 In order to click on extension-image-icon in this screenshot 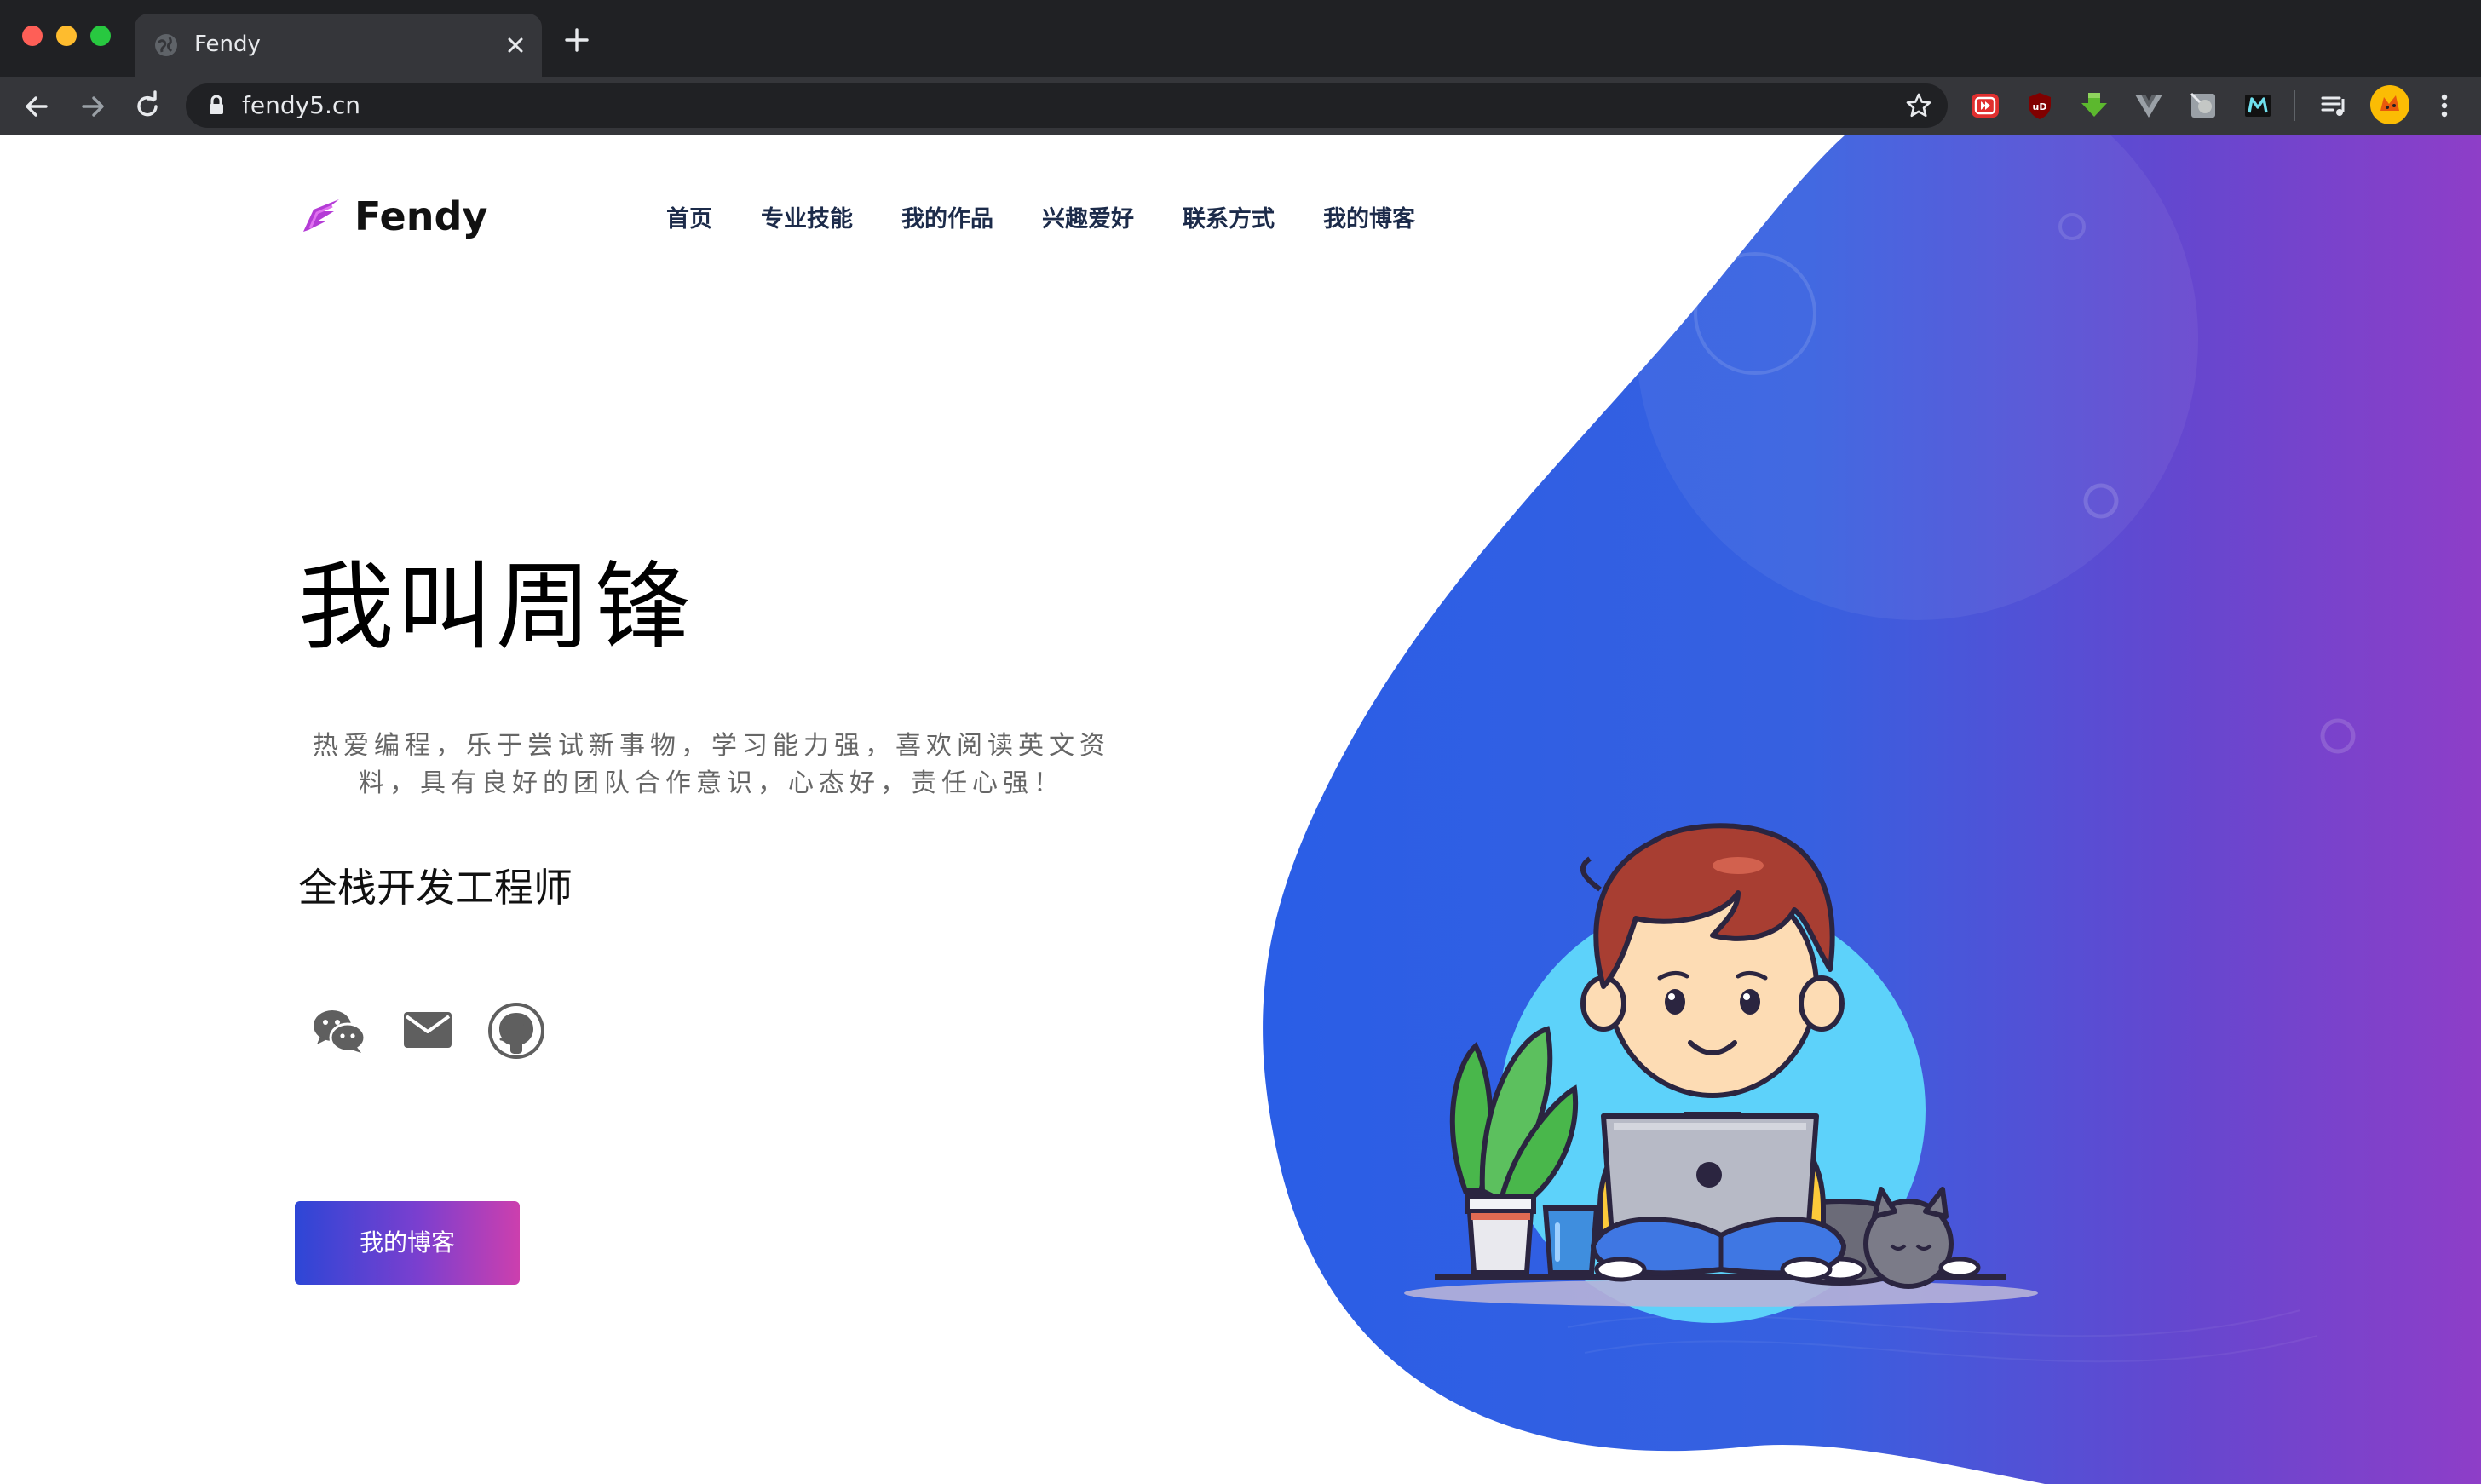, I will do `click(2203, 105)`.